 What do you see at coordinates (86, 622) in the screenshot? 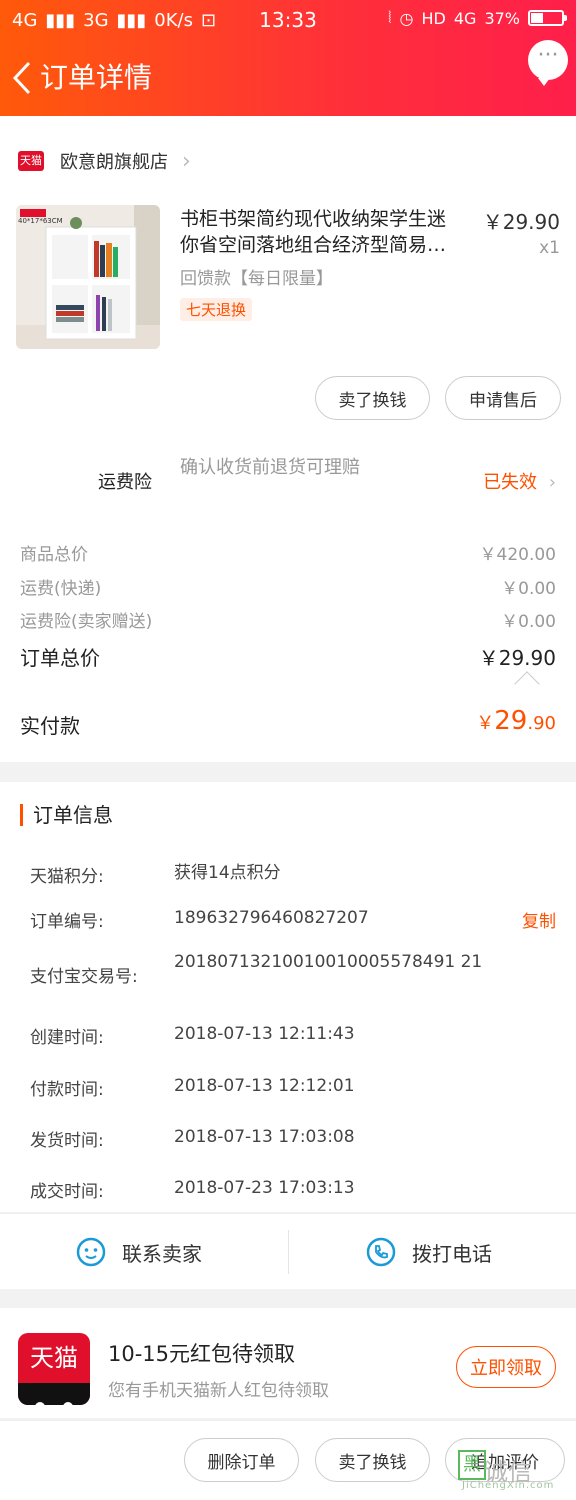
I see `summary-label: 运费险(卖家赠送)` at bounding box center [86, 622].